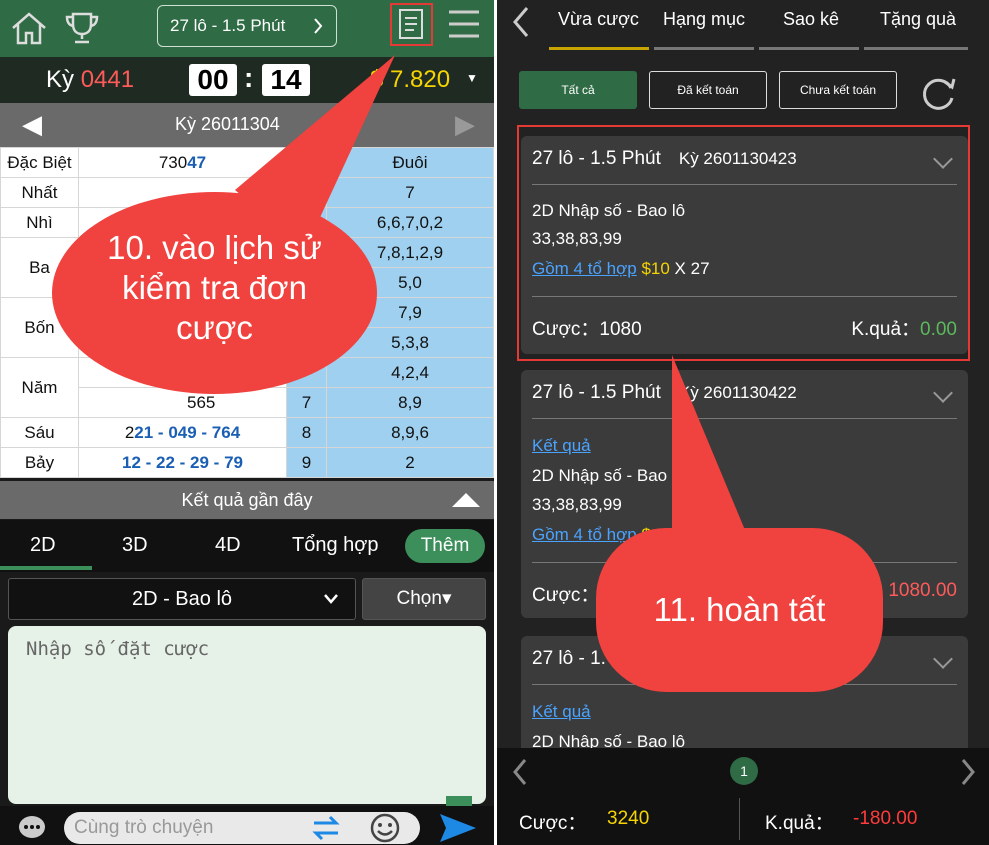 The image size is (989, 845). Describe the element at coordinates (739, 610) in the screenshot. I see `callout-step-11: 11. hoàn tất` at that location.